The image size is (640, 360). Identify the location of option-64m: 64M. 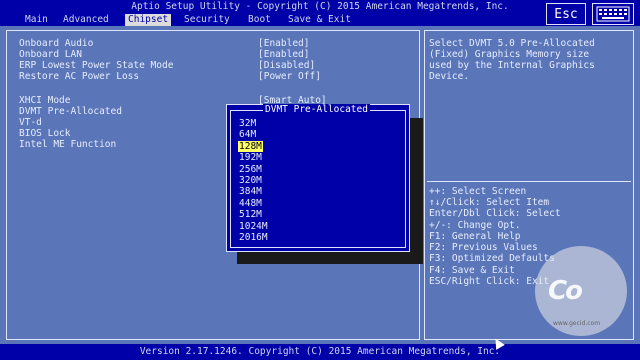
(247, 134).